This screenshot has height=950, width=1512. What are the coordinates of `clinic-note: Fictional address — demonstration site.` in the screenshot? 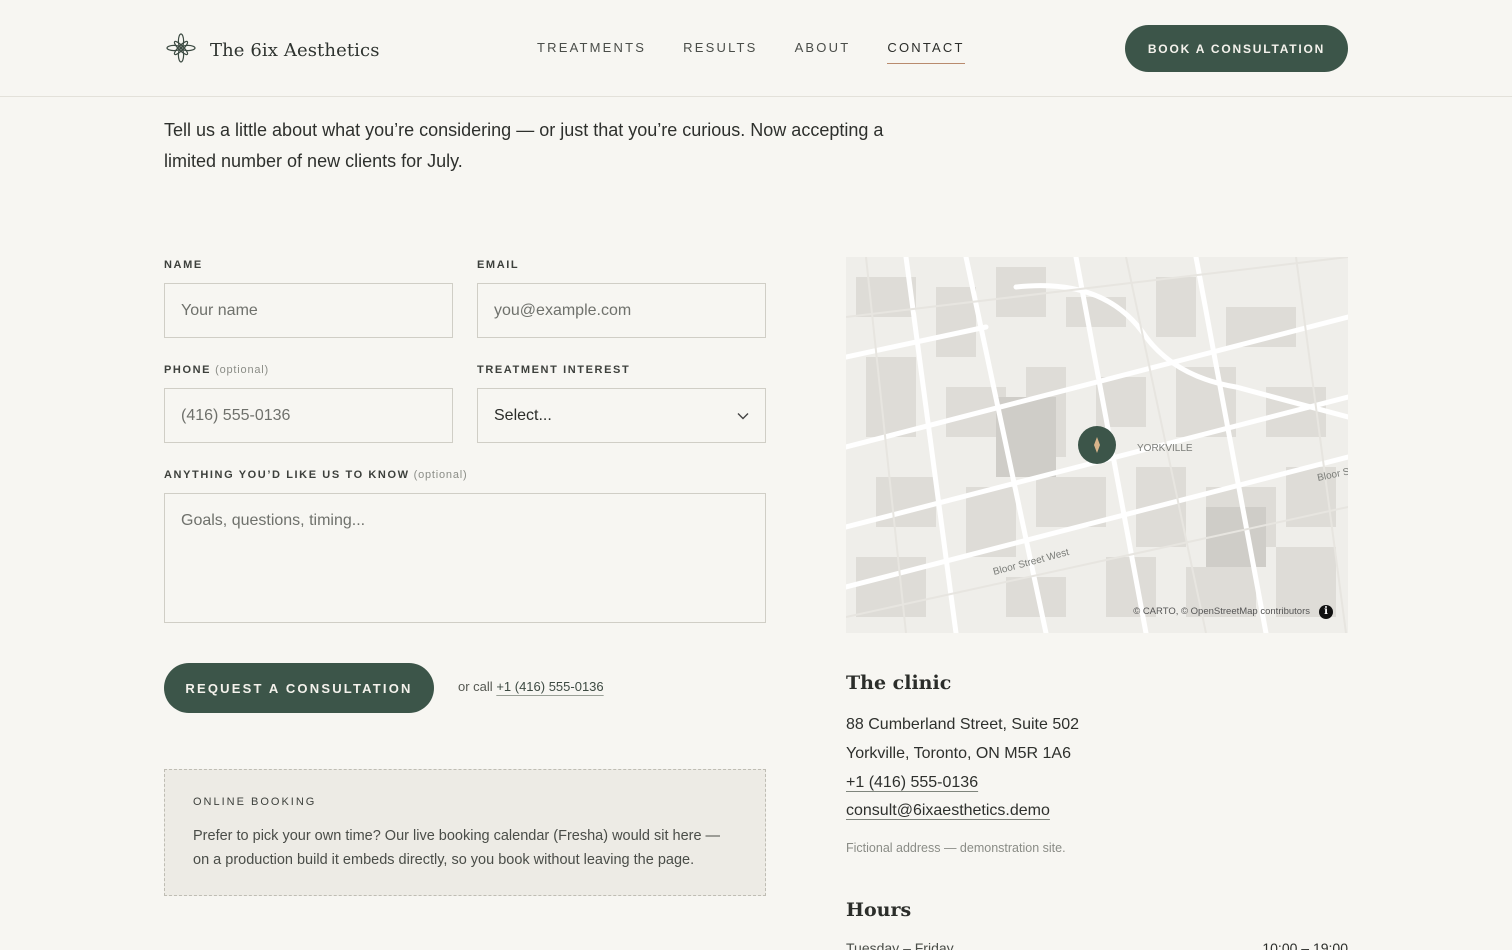 It's located at (956, 848).